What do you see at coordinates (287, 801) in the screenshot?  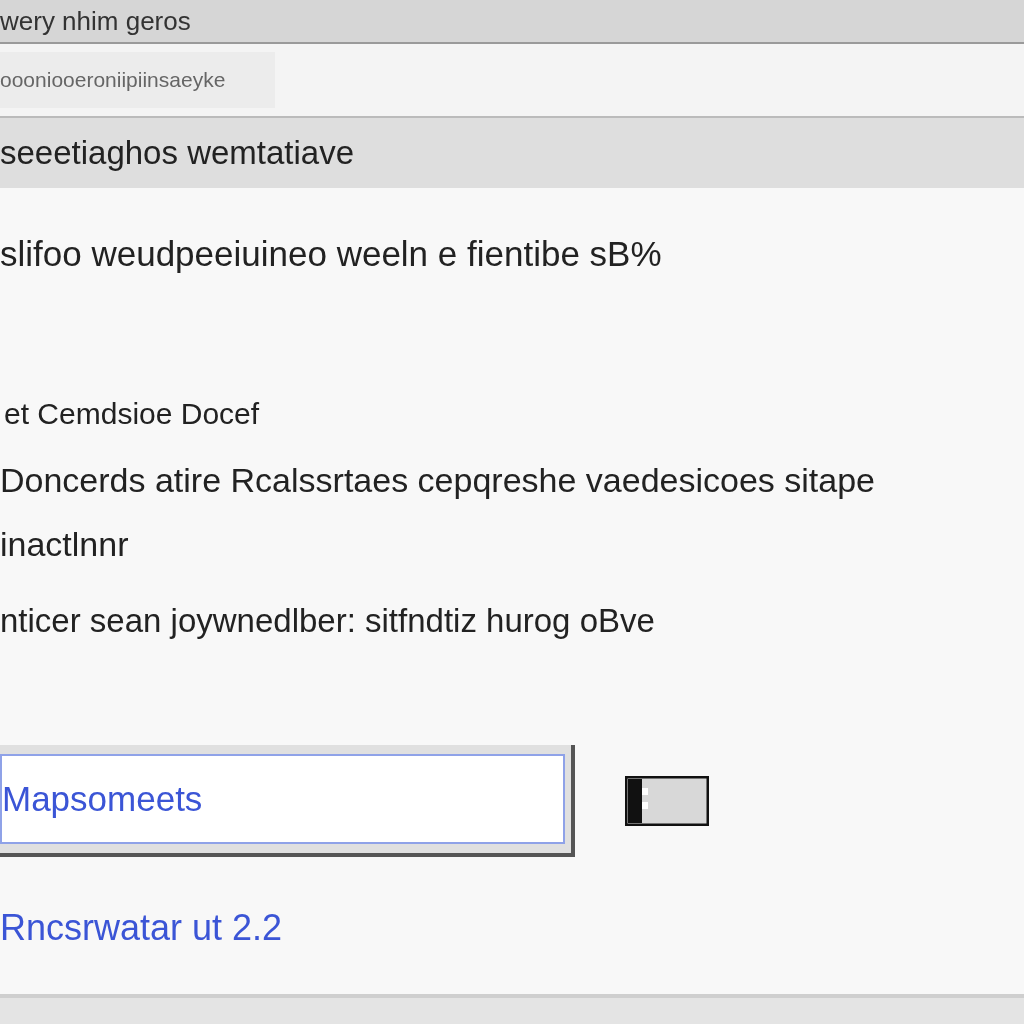 I see `text-field: Mapsomeets` at bounding box center [287, 801].